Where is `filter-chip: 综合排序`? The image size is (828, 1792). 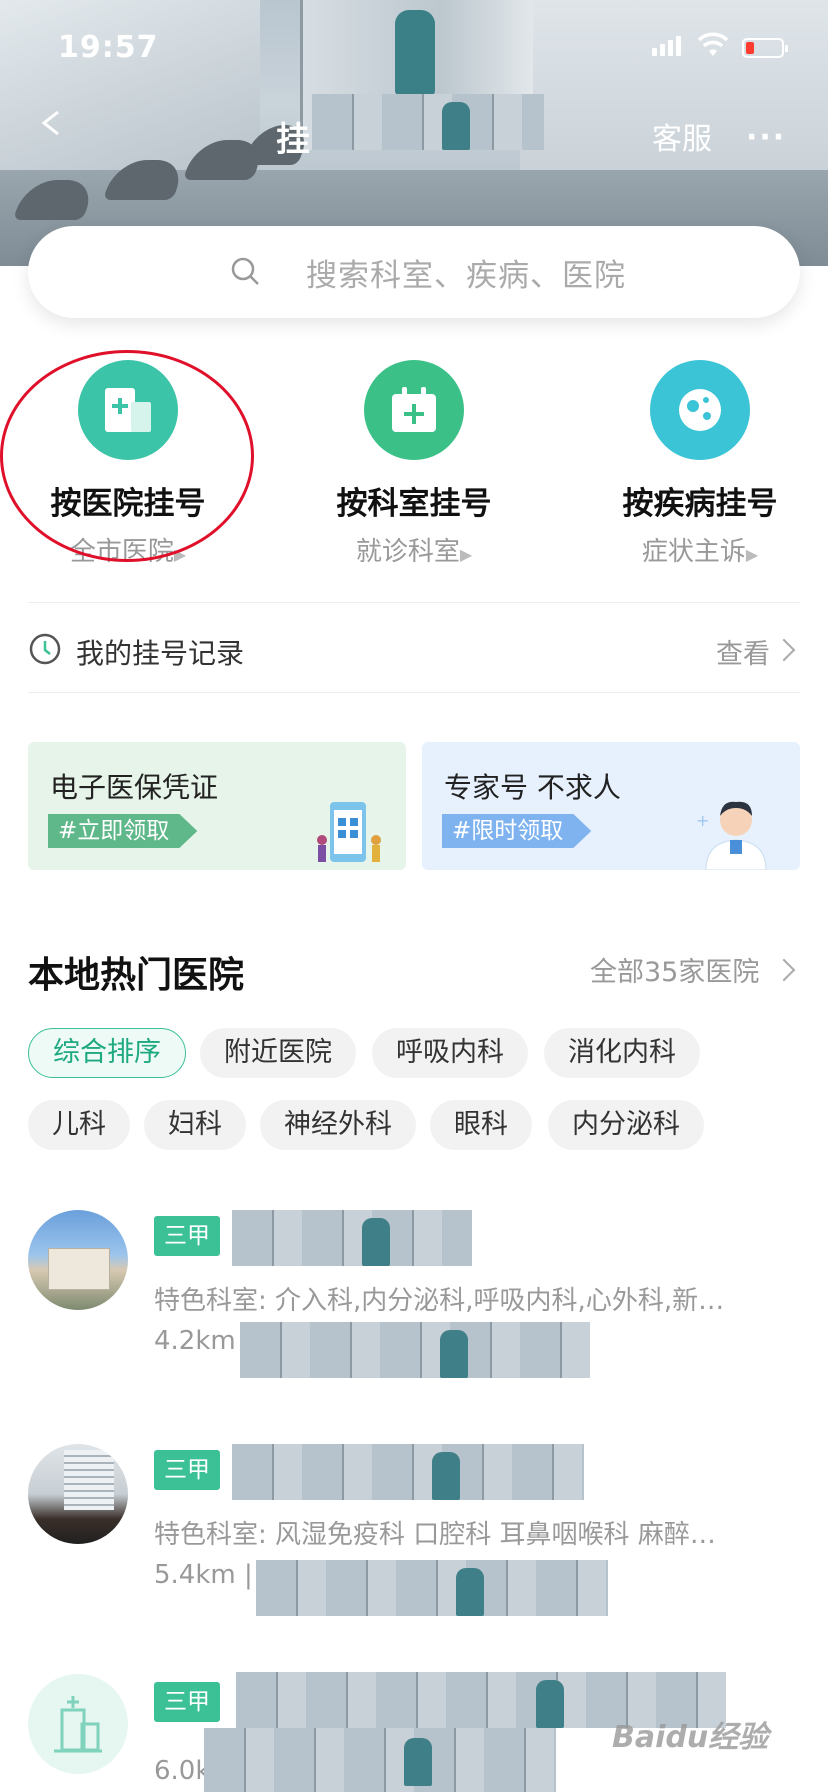
filter-chip: 综合排序 is located at coordinates (107, 1053).